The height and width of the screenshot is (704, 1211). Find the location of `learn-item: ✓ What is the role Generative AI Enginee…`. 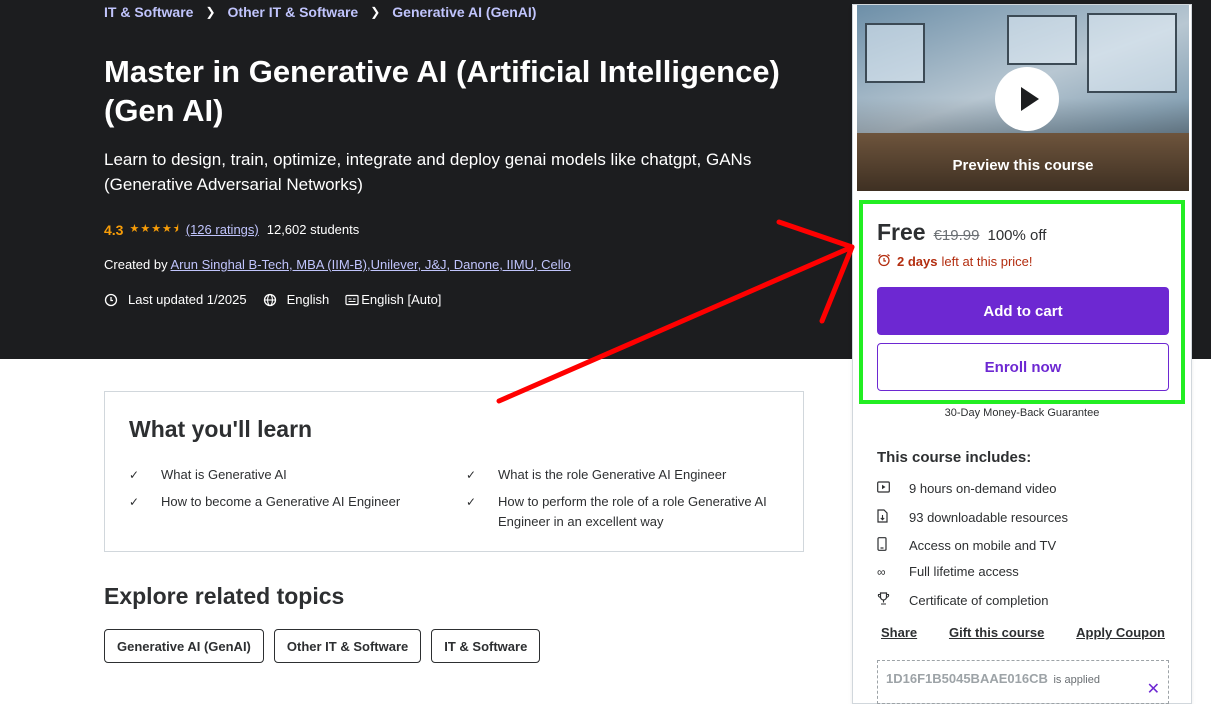

learn-item: ✓ What is the role Generative AI Enginee… is located at coordinates (626, 475).